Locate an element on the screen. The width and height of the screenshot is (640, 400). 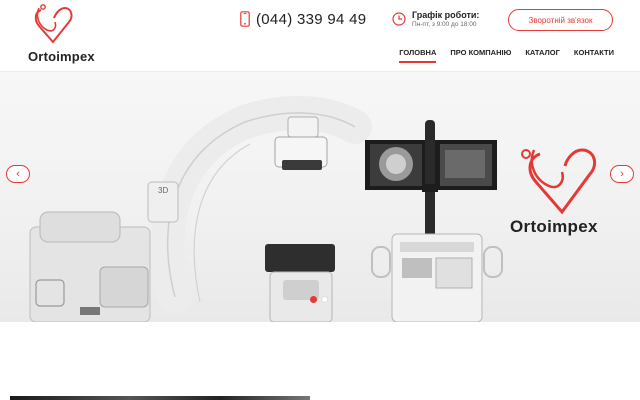
nav-item-catalog: КАТАЛОГ is located at coordinates (542, 55).